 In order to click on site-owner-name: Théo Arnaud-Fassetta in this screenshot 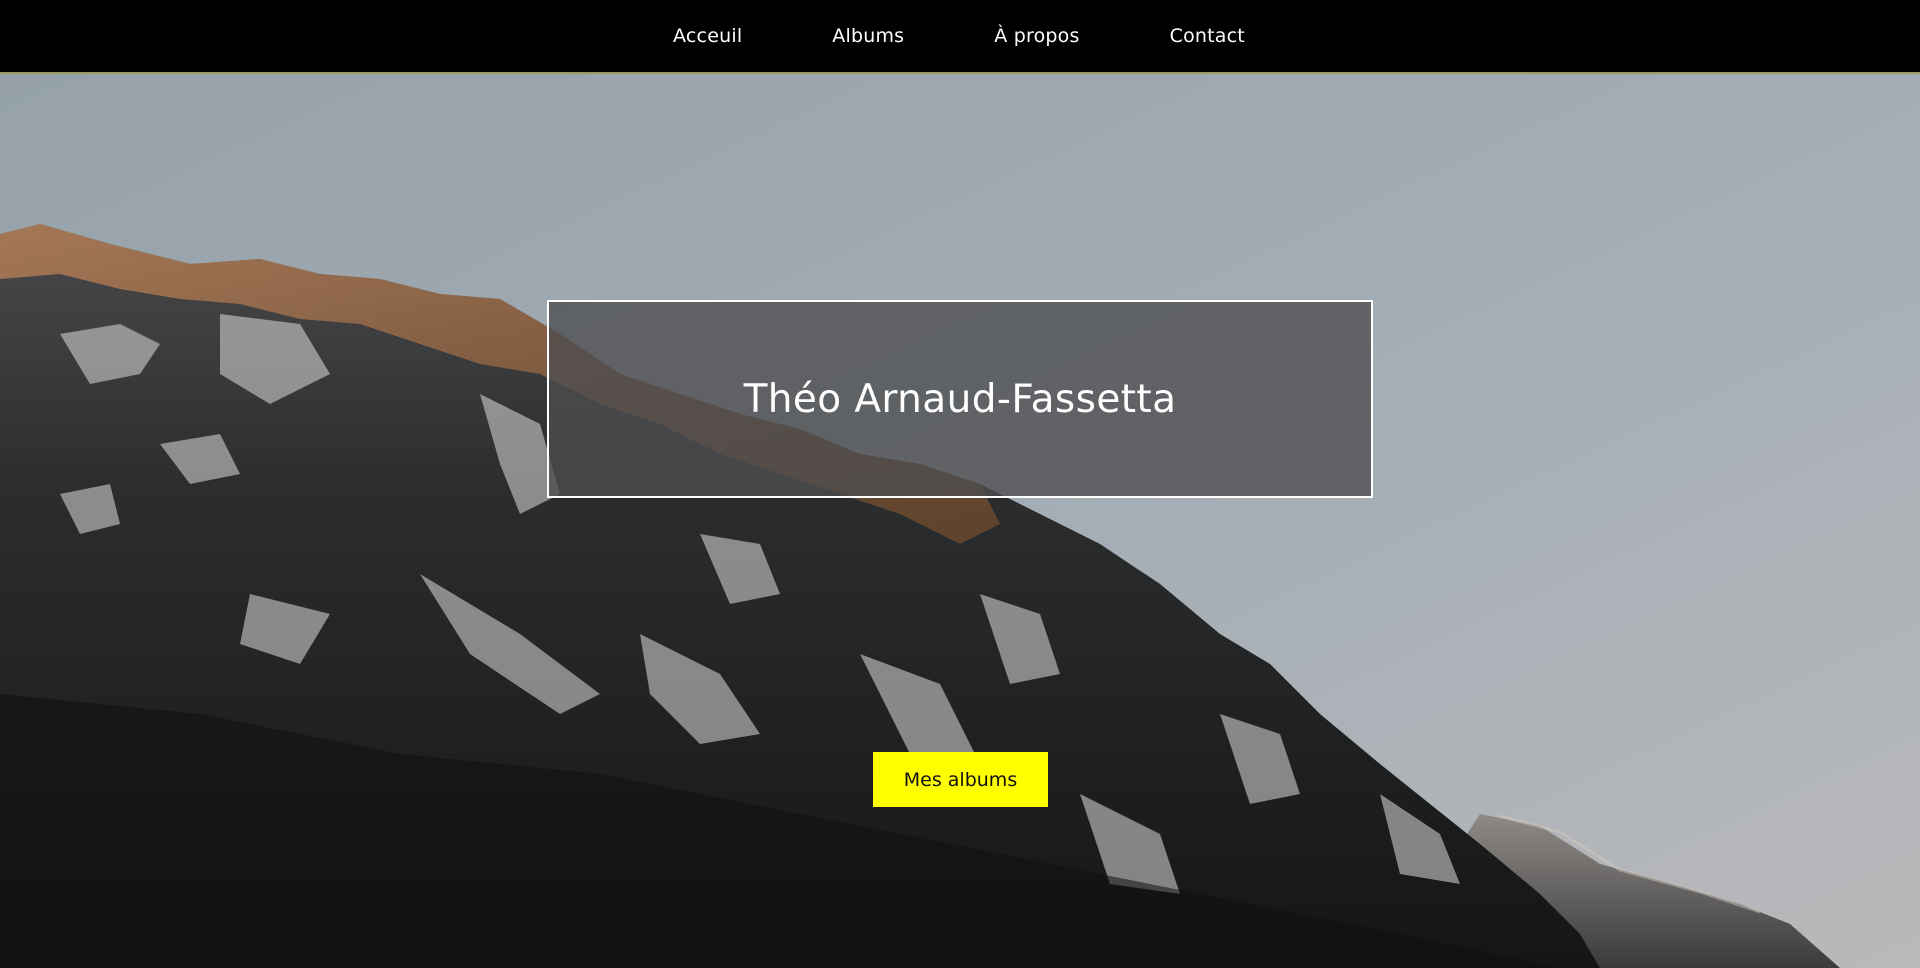, I will do `click(960, 399)`.